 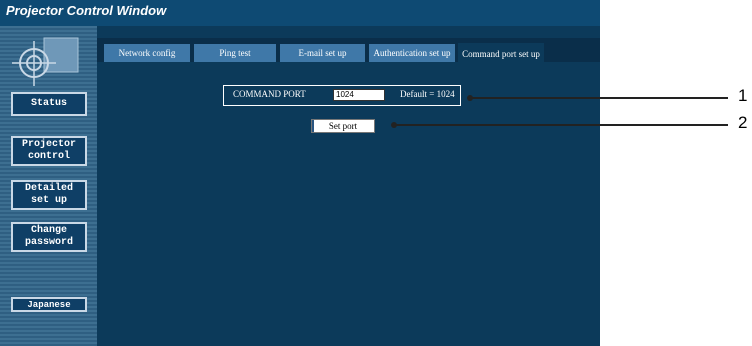 I want to click on callout-1-line, so click(x=599, y=98).